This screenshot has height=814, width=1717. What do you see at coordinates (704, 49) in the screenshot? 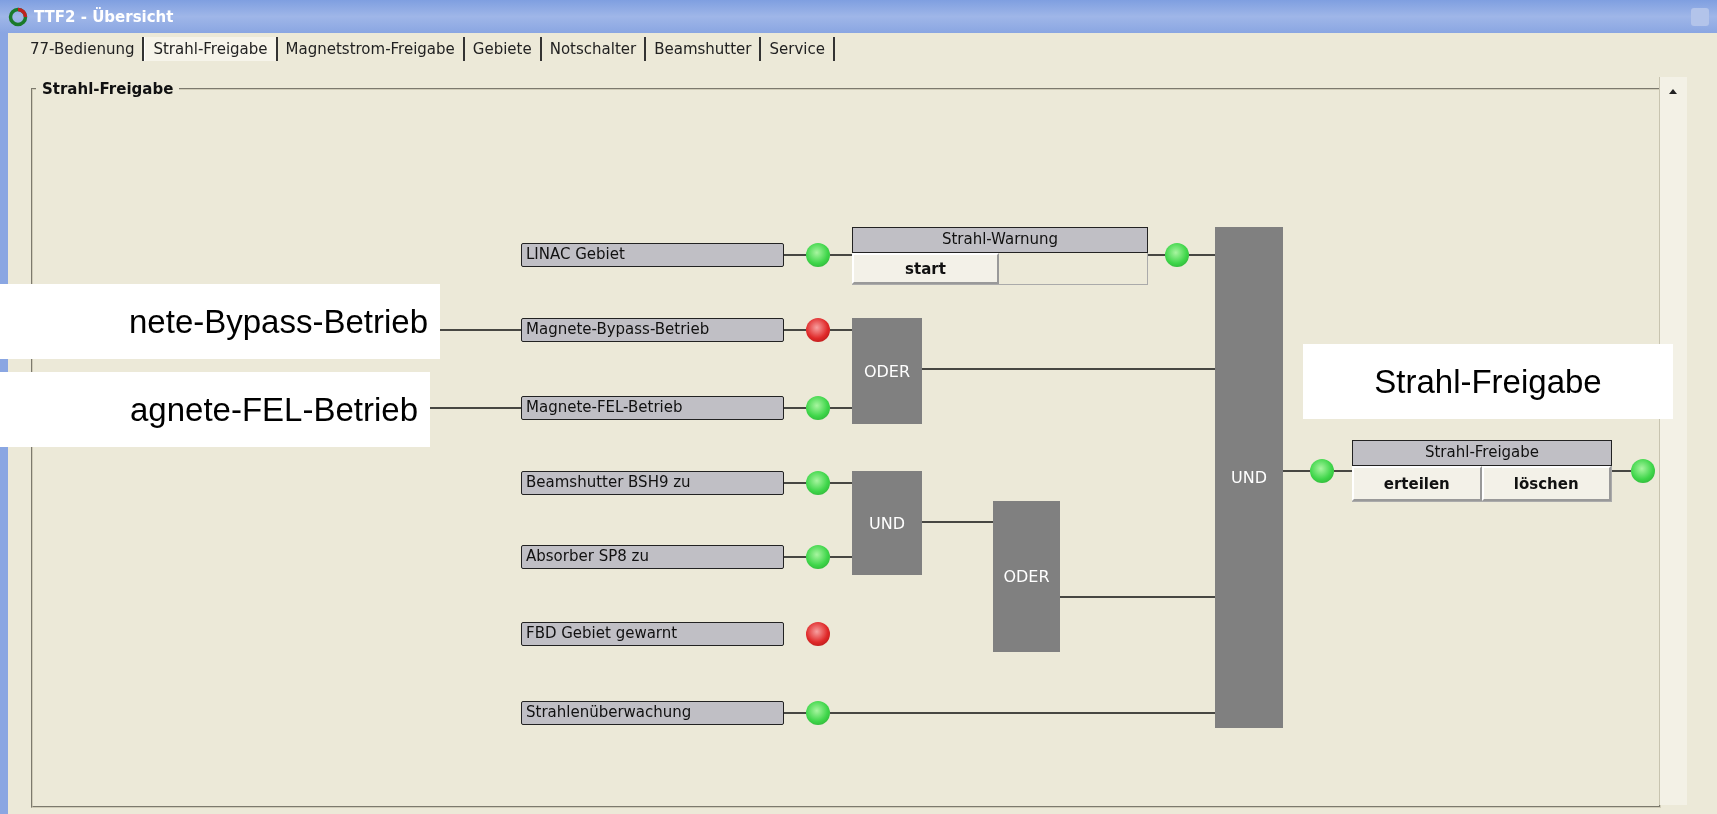
I see `tab: Beamshutter` at bounding box center [704, 49].